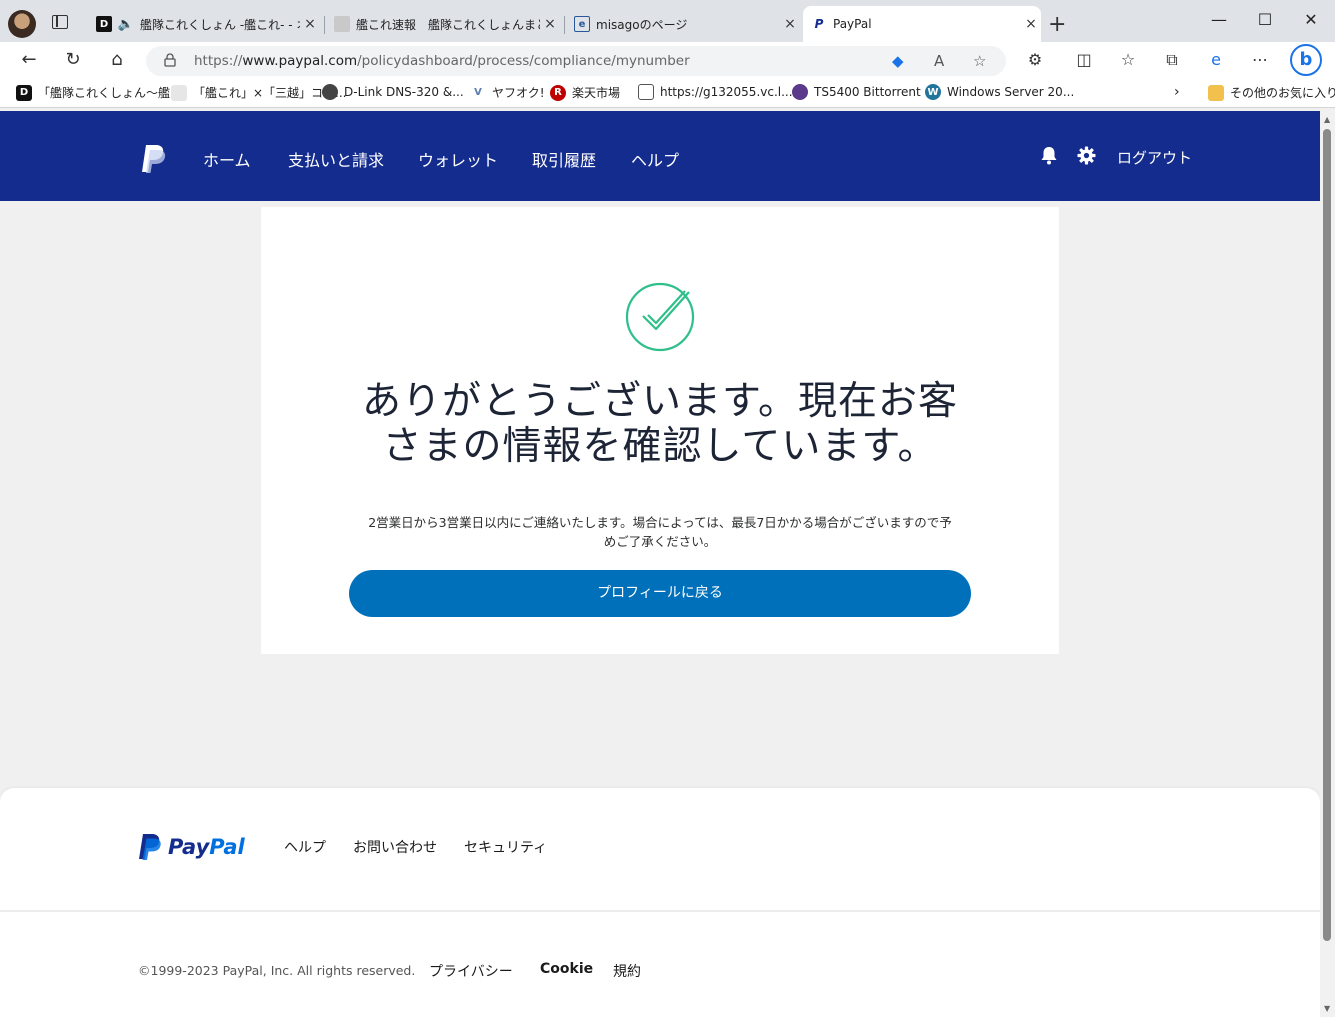 This screenshot has width=1335, height=1017. Describe the element at coordinates (582, 24) in the screenshot. I see `site-favicon-icon: e` at that location.